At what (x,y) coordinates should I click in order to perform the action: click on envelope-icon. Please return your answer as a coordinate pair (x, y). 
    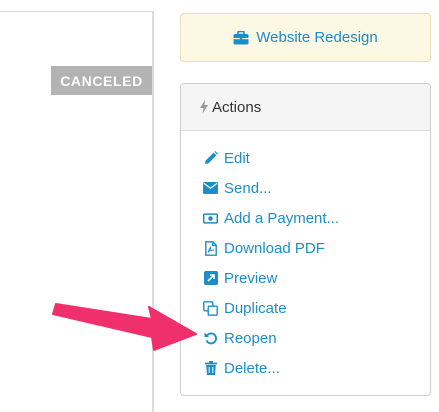
    Looking at the image, I should click on (210, 188).